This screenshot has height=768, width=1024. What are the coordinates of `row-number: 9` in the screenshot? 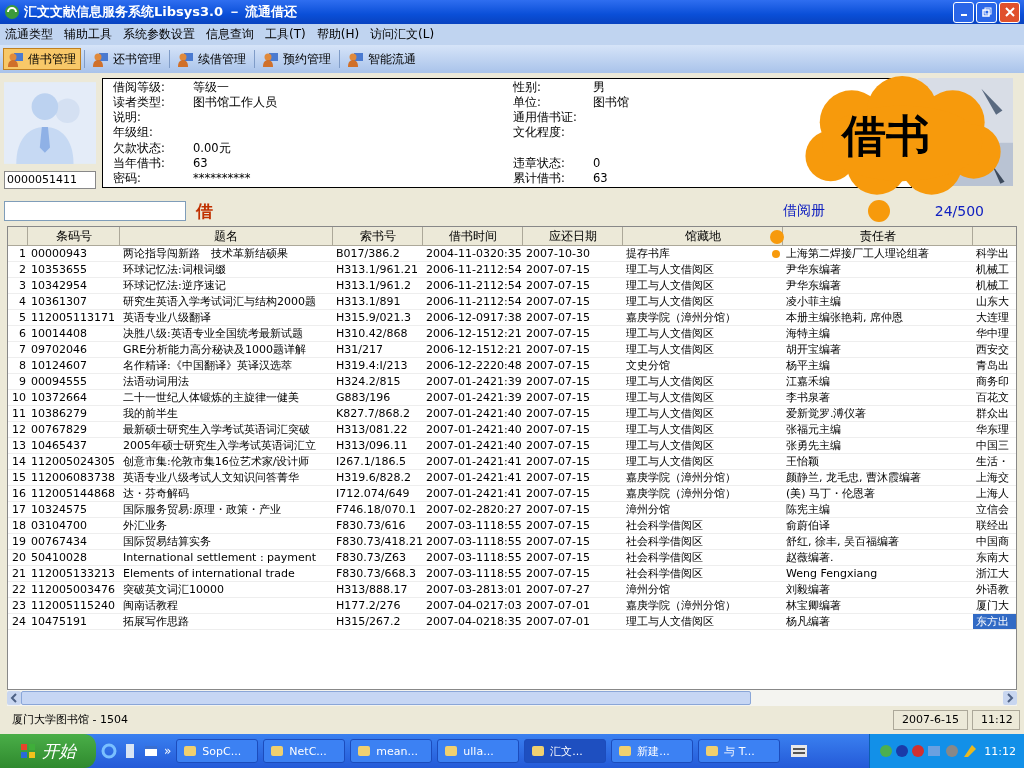 It's located at (18, 382).